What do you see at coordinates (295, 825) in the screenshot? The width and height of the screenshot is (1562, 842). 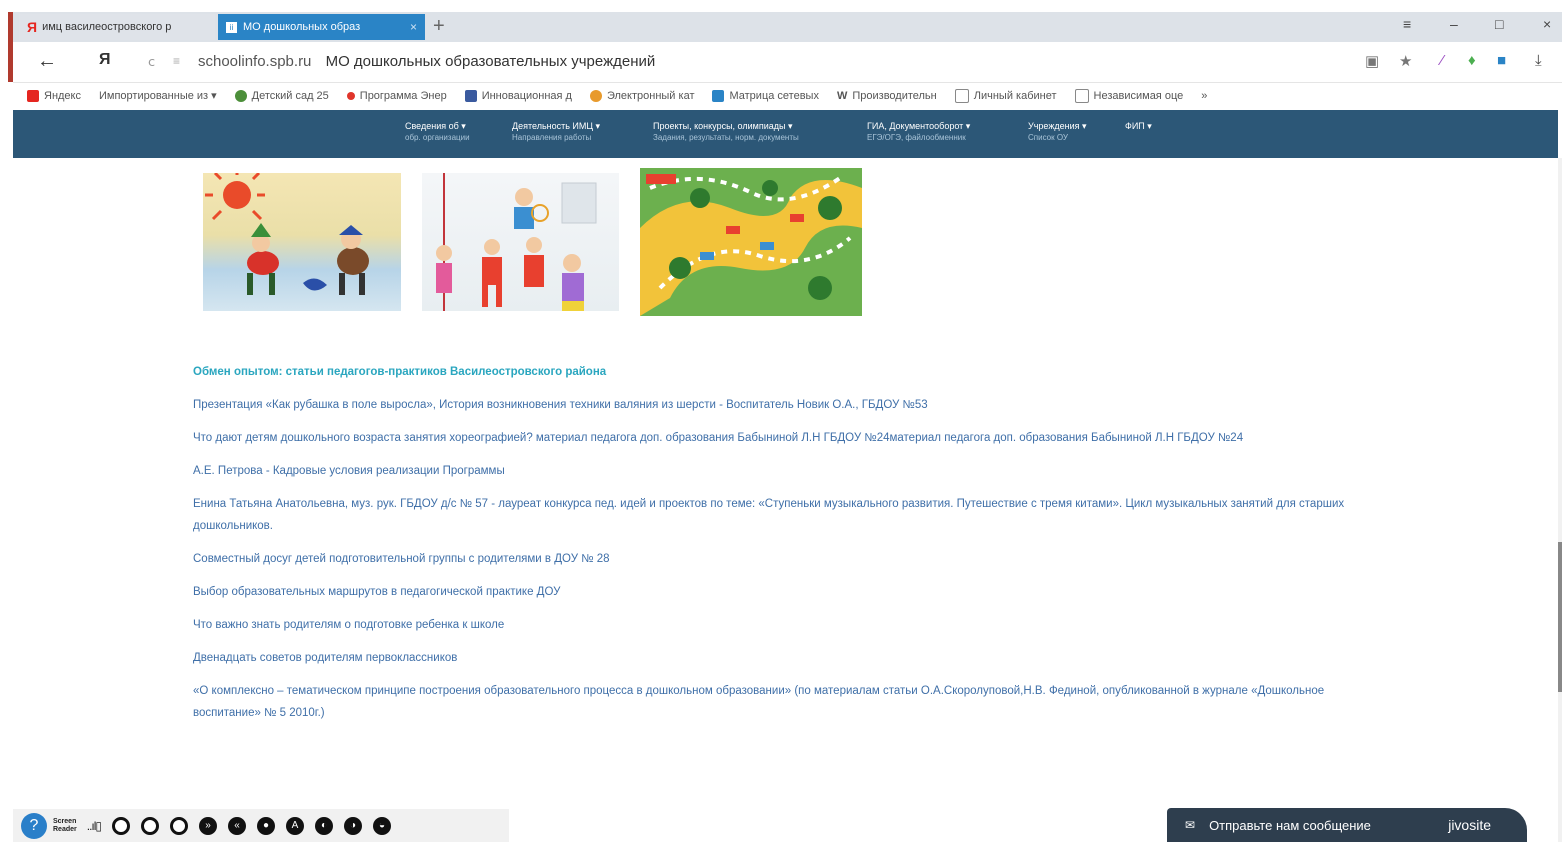 I see `font-size-icon: A` at bounding box center [295, 825].